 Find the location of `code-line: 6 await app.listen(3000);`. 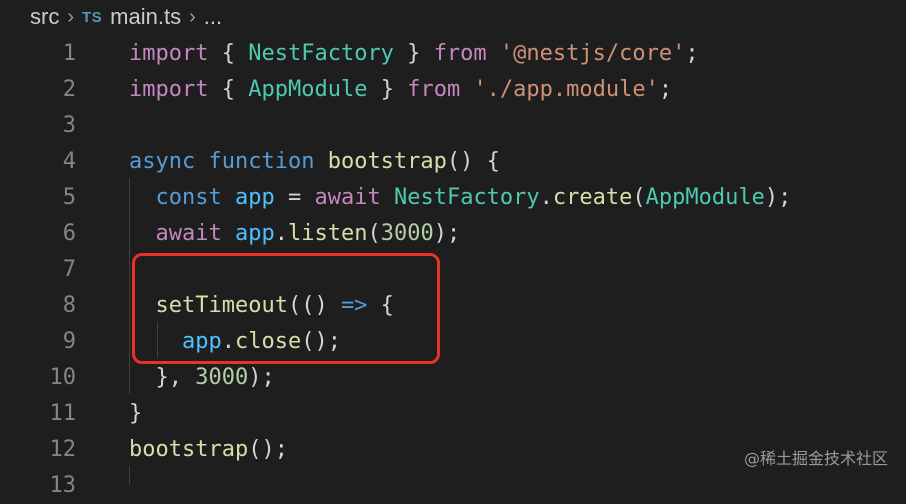

code-line: 6 await app.listen(3000); is located at coordinates (453, 234).